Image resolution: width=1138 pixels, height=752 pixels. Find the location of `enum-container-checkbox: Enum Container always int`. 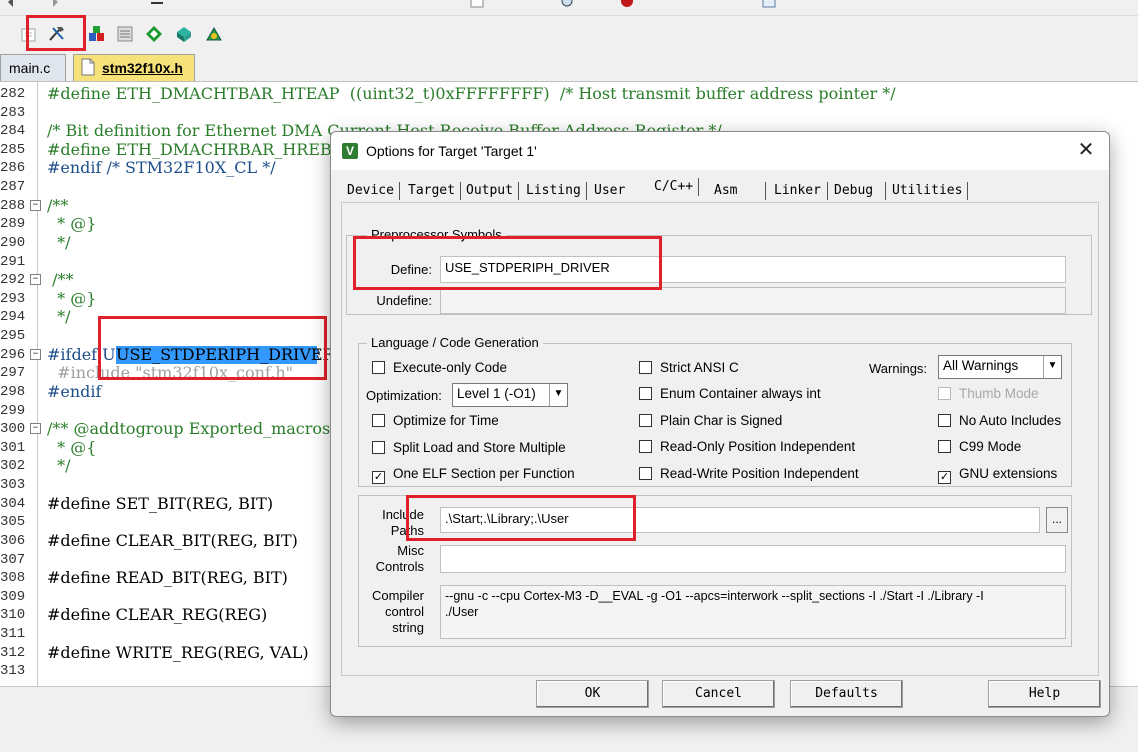

enum-container-checkbox: Enum Container always int is located at coordinates (730, 394).